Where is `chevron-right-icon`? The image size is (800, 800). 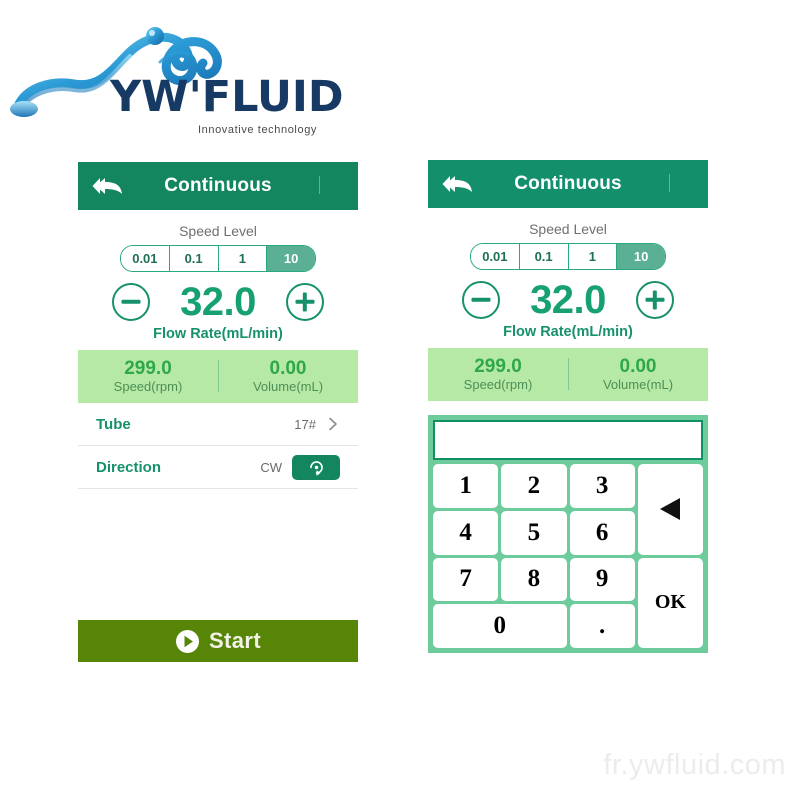
chevron-right-icon is located at coordinates (333, 424).